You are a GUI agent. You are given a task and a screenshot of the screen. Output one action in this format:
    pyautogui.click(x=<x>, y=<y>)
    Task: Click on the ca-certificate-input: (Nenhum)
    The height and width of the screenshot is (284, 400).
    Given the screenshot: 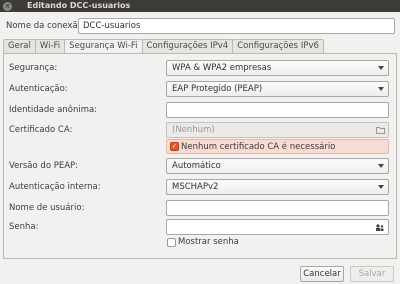 What is the action you would take?
    pyautogui.click(x=277, y=130)
    